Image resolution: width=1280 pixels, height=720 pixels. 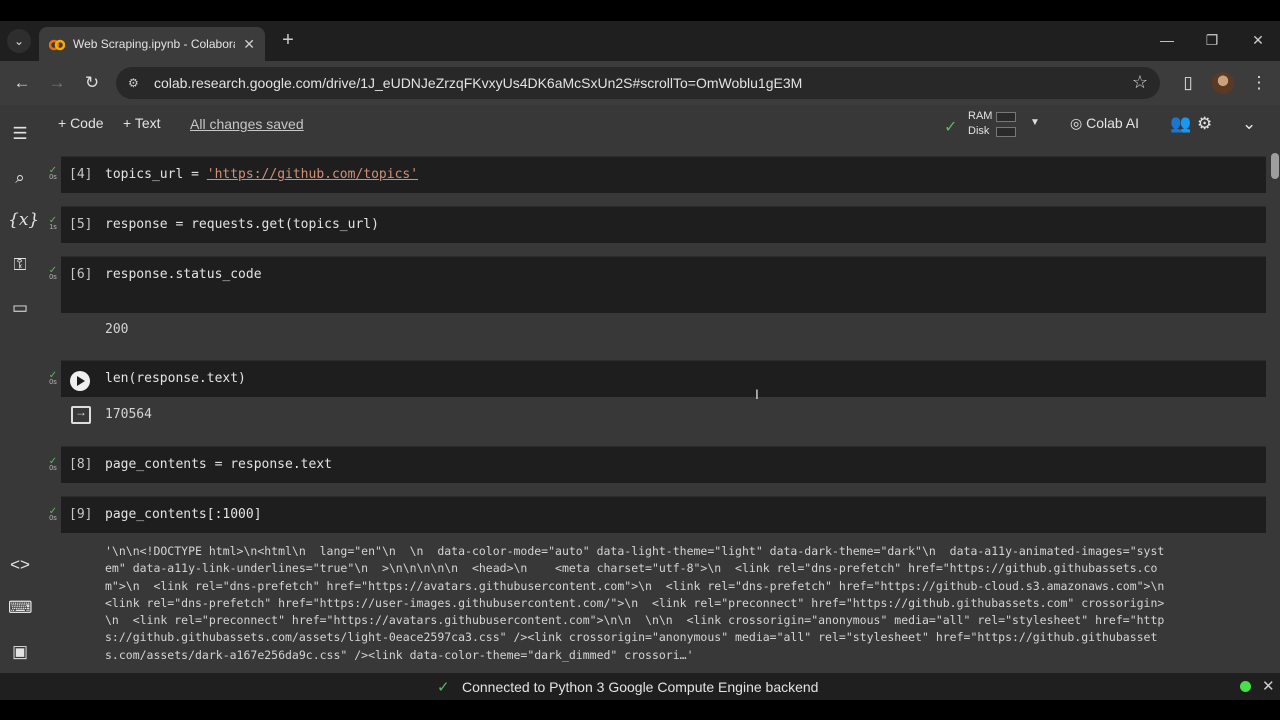 What do you see at coordinates (53, 464) in the screenshot?
I see `cell-8-exec-status: ✓ 0s` at bounding box center [53, 464].